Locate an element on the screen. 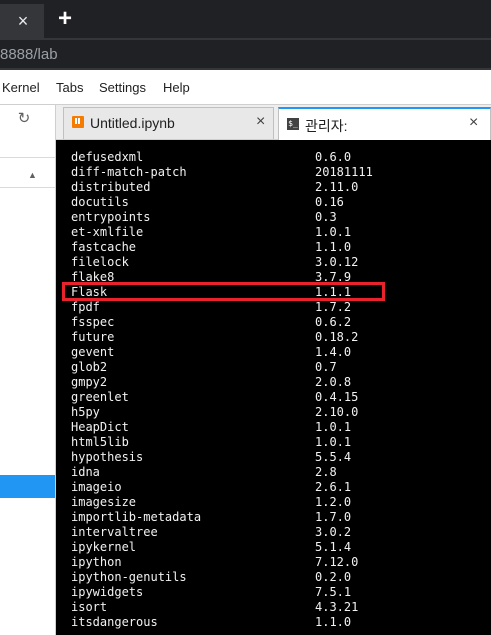 The width and height of the screenshot is (491, 635). package-row: greenlet 0.4.15 is located at coordinates (276, 397).